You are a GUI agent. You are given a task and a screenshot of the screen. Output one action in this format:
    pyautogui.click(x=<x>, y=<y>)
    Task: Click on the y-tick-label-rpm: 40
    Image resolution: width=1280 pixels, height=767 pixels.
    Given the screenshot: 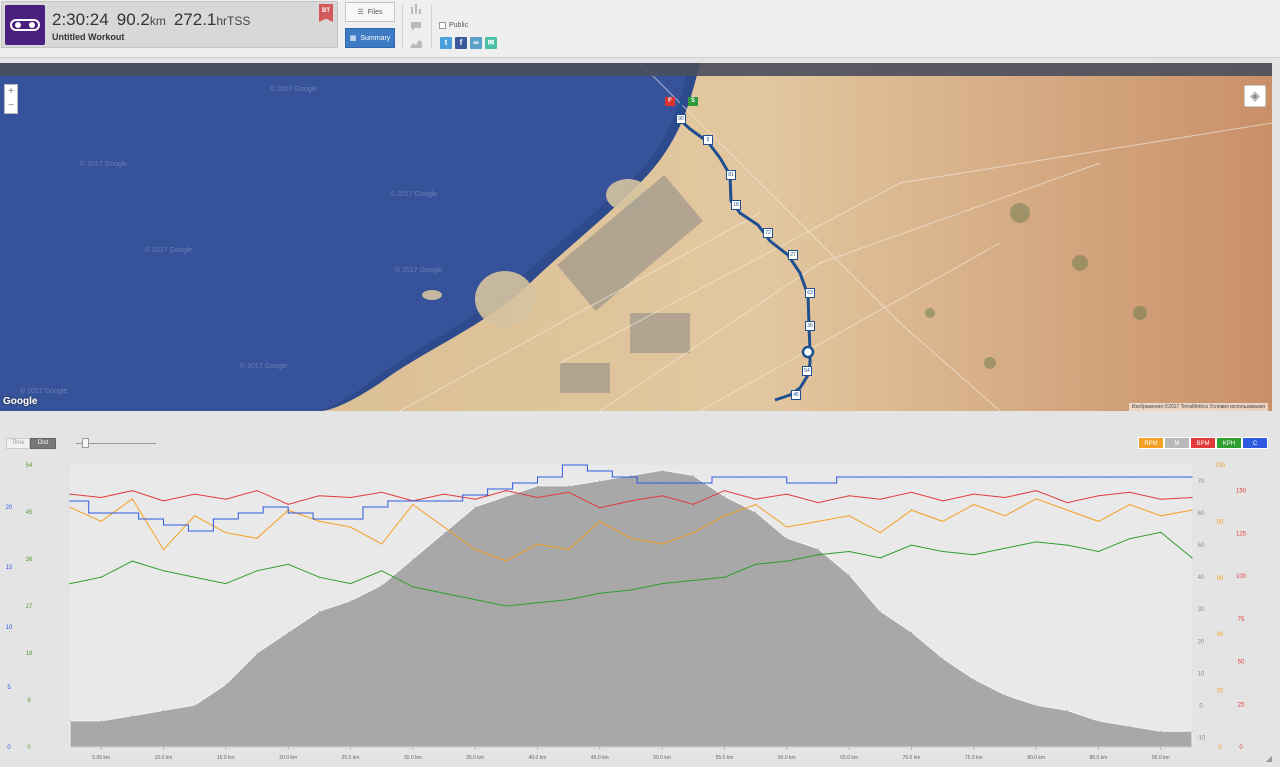 What is the action you would take?
    pyautogui.click(x=1220, y=635)
    